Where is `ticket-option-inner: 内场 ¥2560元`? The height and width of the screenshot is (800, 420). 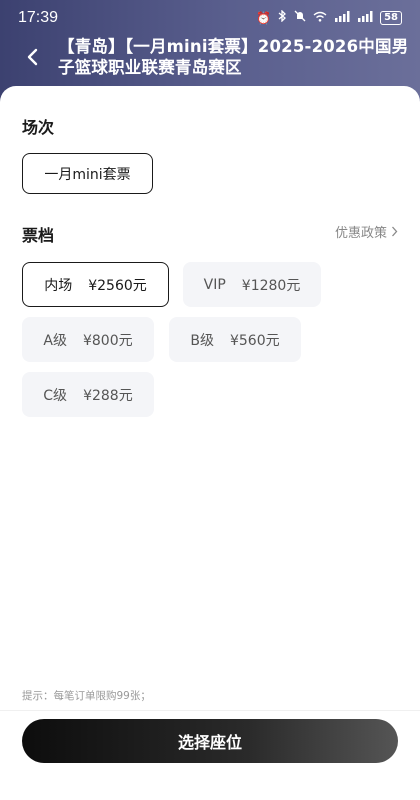
ticket-option-inner: 内场 ¥2560元 is located at coordinates (95, 284).